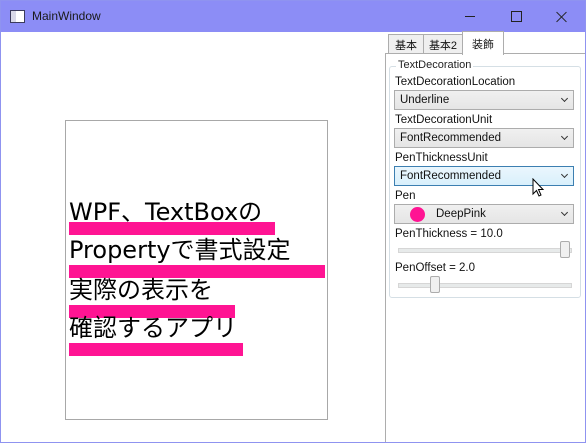  What do you see at coordinates (538, 187) in the screenshot?
I see `mouse-cursor-icon` at bounding box center [538, 187].